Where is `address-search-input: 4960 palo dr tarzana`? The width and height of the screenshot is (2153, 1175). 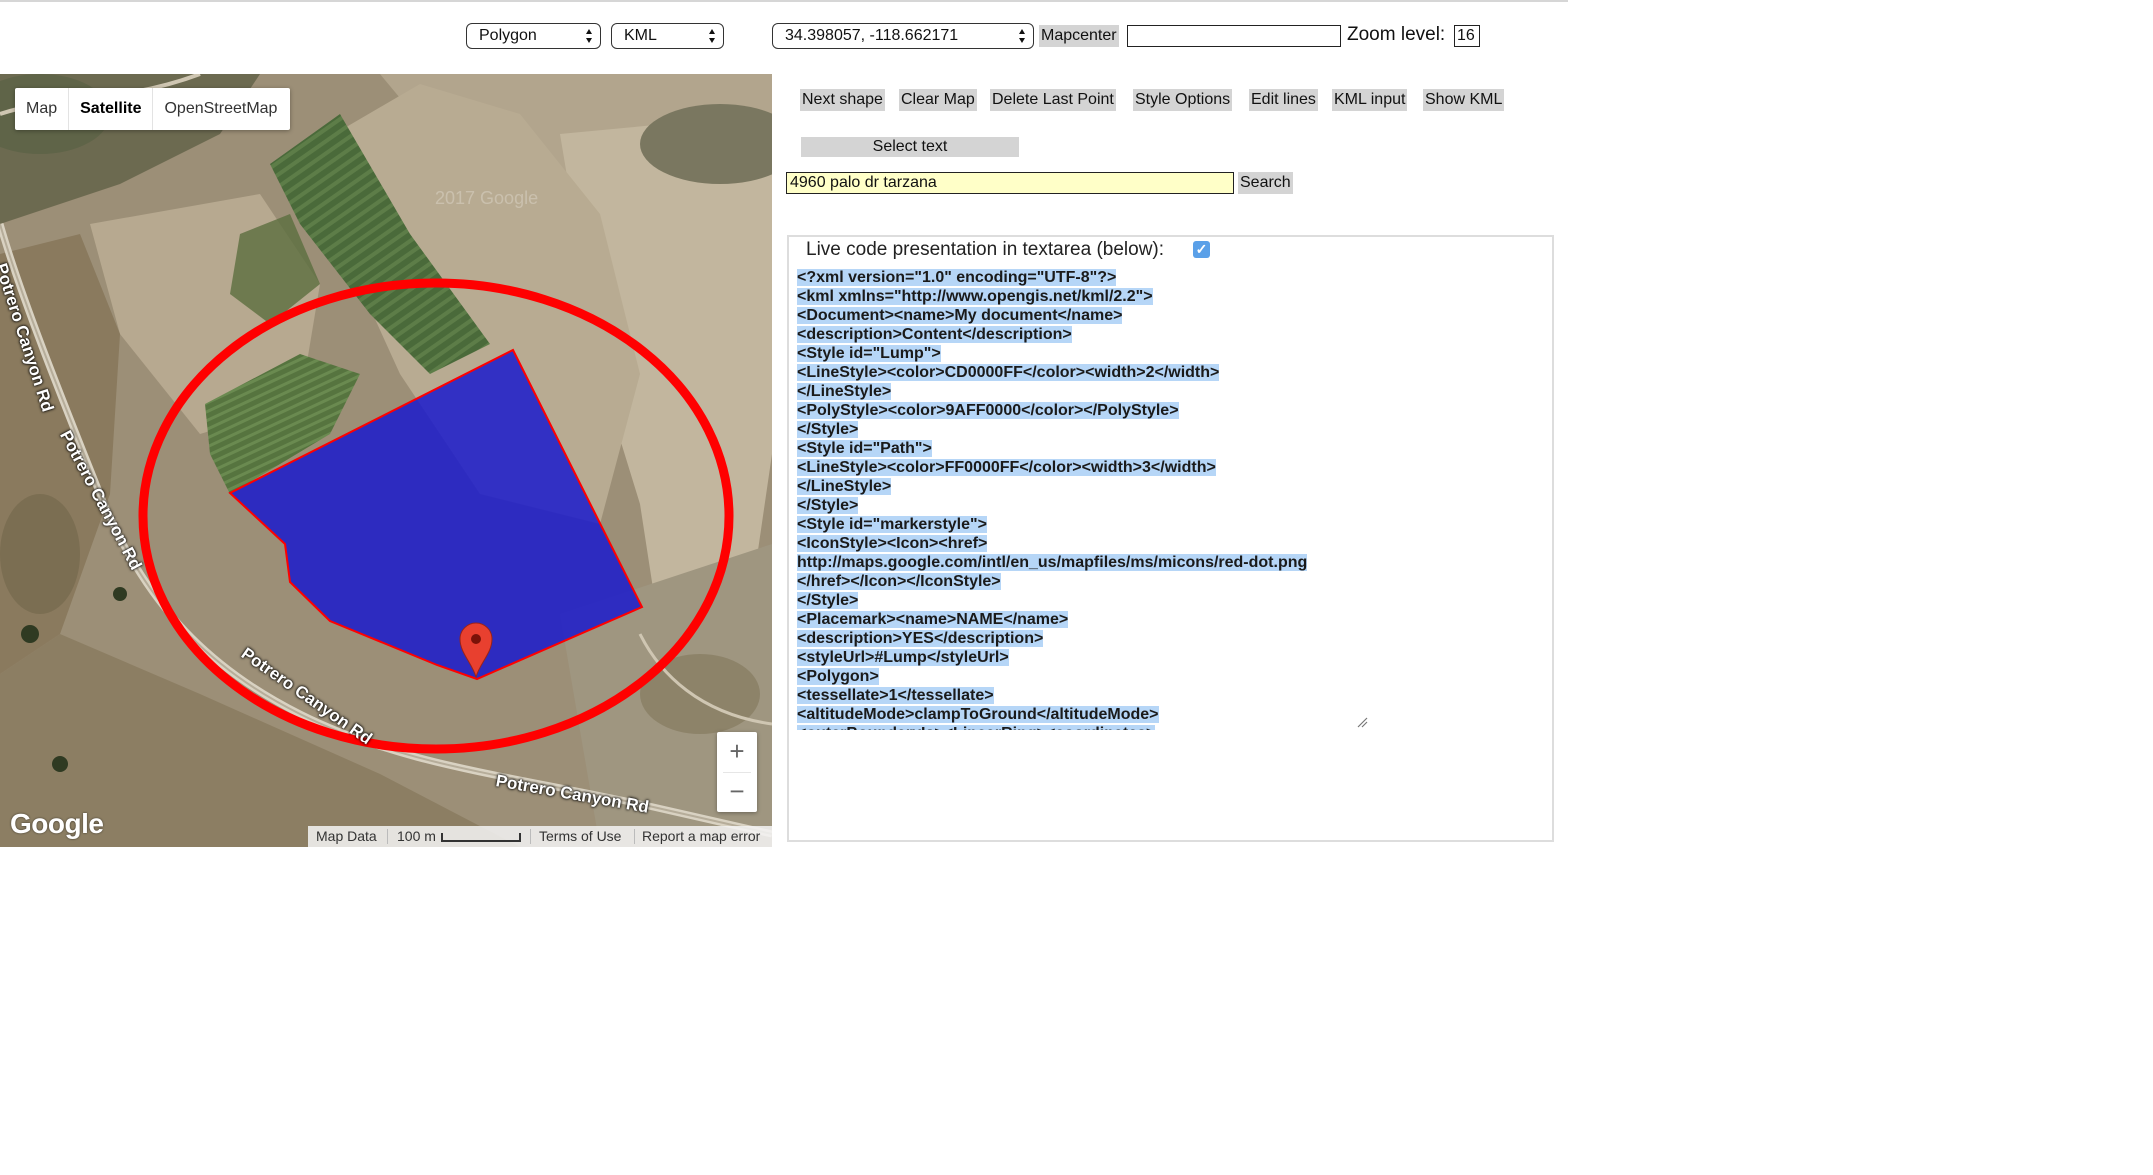
address-search-input: 4960 palo dr tarzana is located at coordinates (1010, 183).